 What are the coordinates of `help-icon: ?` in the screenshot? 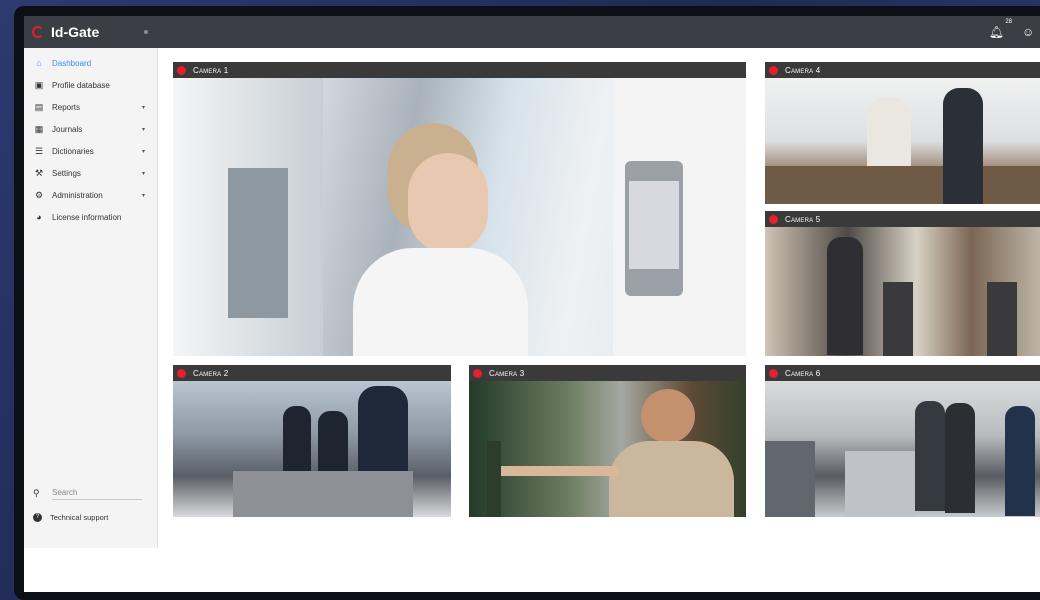 It's located at (37, 517).